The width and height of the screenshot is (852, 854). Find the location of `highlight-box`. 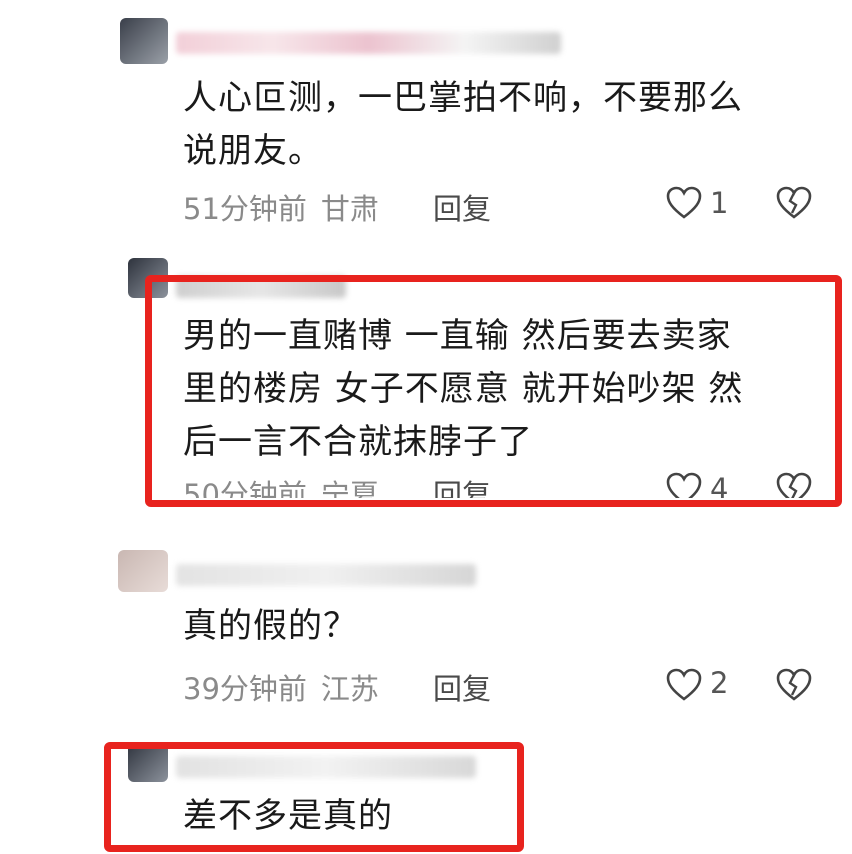

highlight-box is located at coordinates (314, 797).